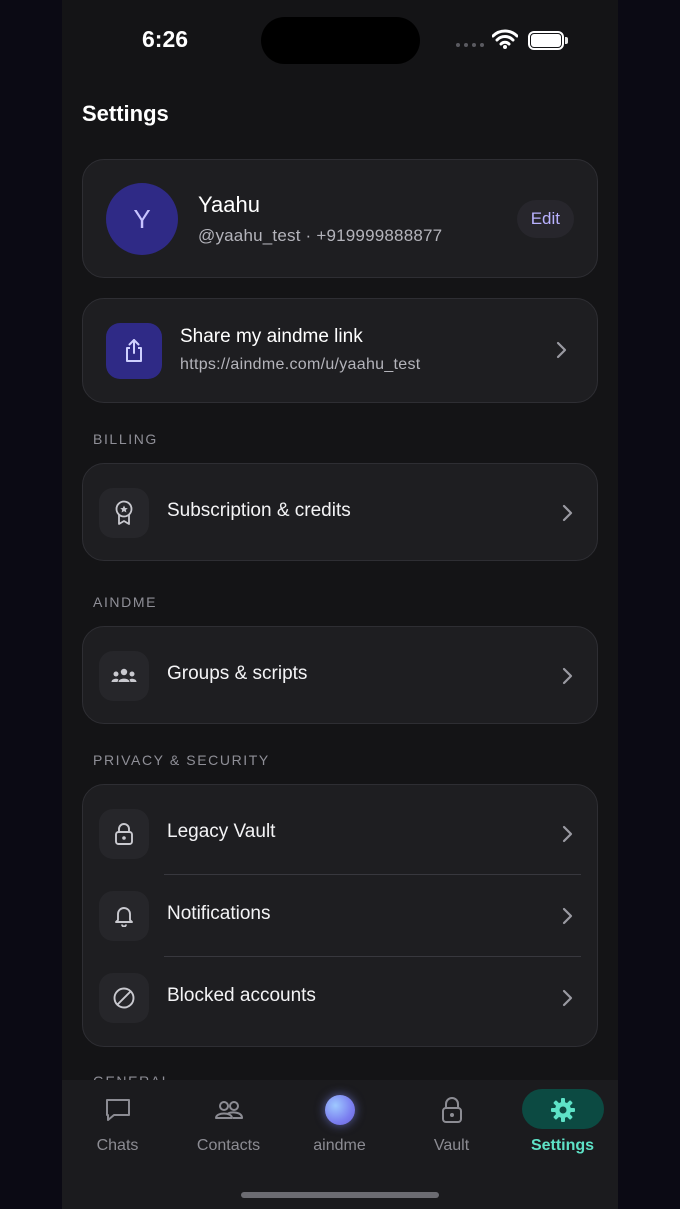 This screenshot has width=680, height=1209. I want to click on tab-label: aindme, so click(339, 1145).